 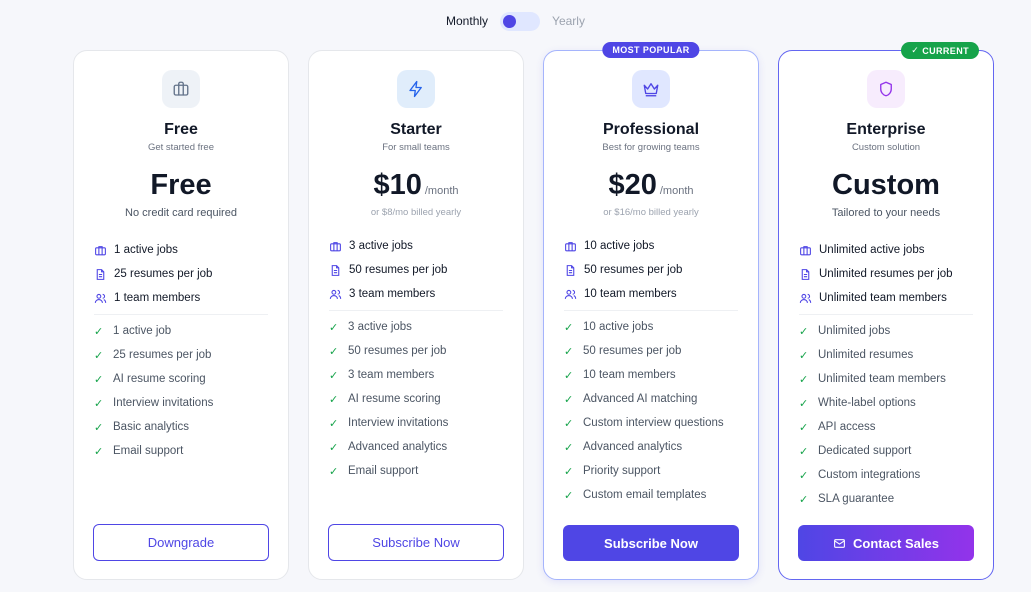 I want to click on plan-name: Free, so click(x=181, y=129).